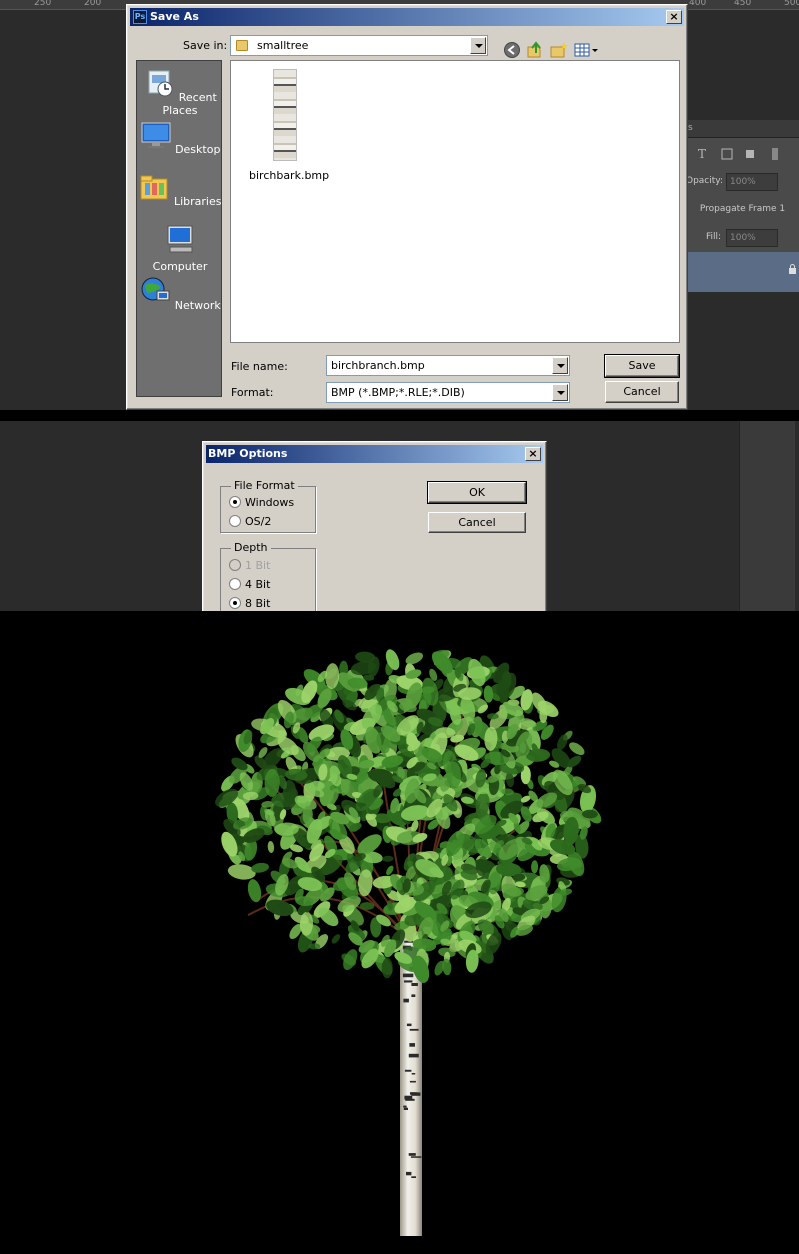 Image resolution: width=799 pixels, height=1254 pixels. What do you see at coordinates (690, 128) in the screenshot?
I see `panel-tab-label: s` at bounding box center [690, 128].